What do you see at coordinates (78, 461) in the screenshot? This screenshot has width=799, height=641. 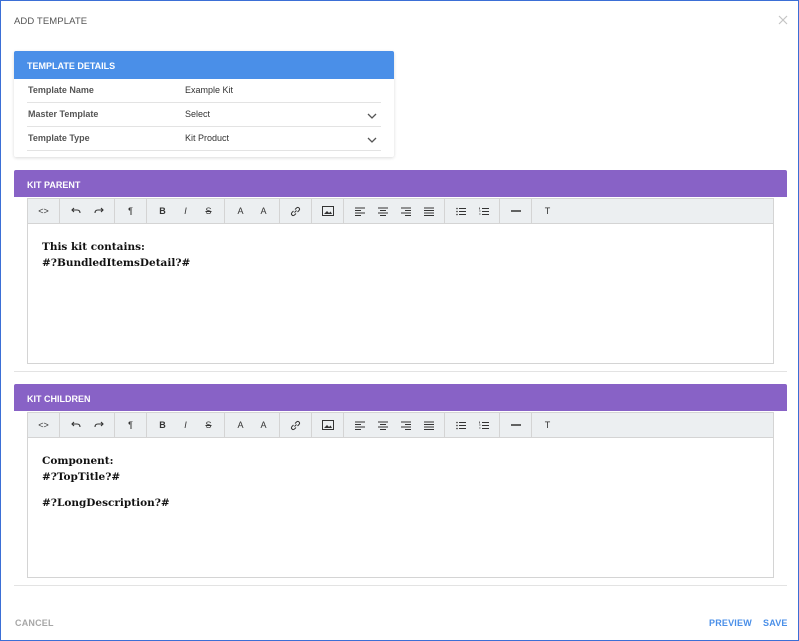 I see `content-line: Component:` at bounding box center [78, 461].